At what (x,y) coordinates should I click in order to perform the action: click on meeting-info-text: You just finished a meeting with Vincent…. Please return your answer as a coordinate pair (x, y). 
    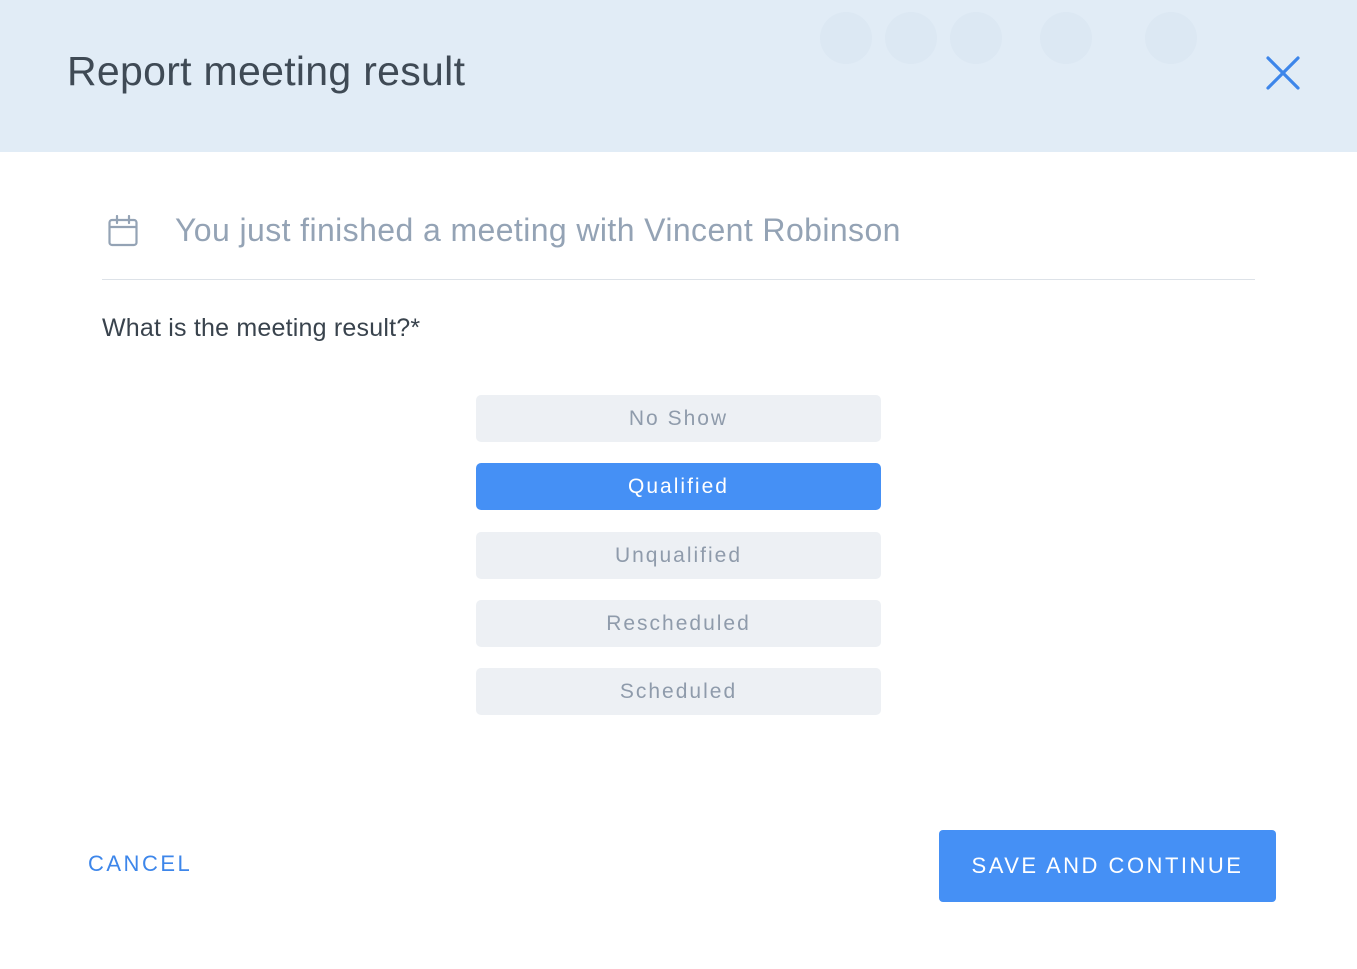
    Looking at the image, I should click on (538, 230).